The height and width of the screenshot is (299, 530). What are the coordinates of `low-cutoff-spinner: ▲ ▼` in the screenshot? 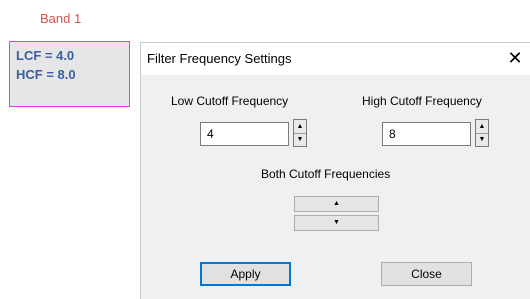 It's located at (300, 133).